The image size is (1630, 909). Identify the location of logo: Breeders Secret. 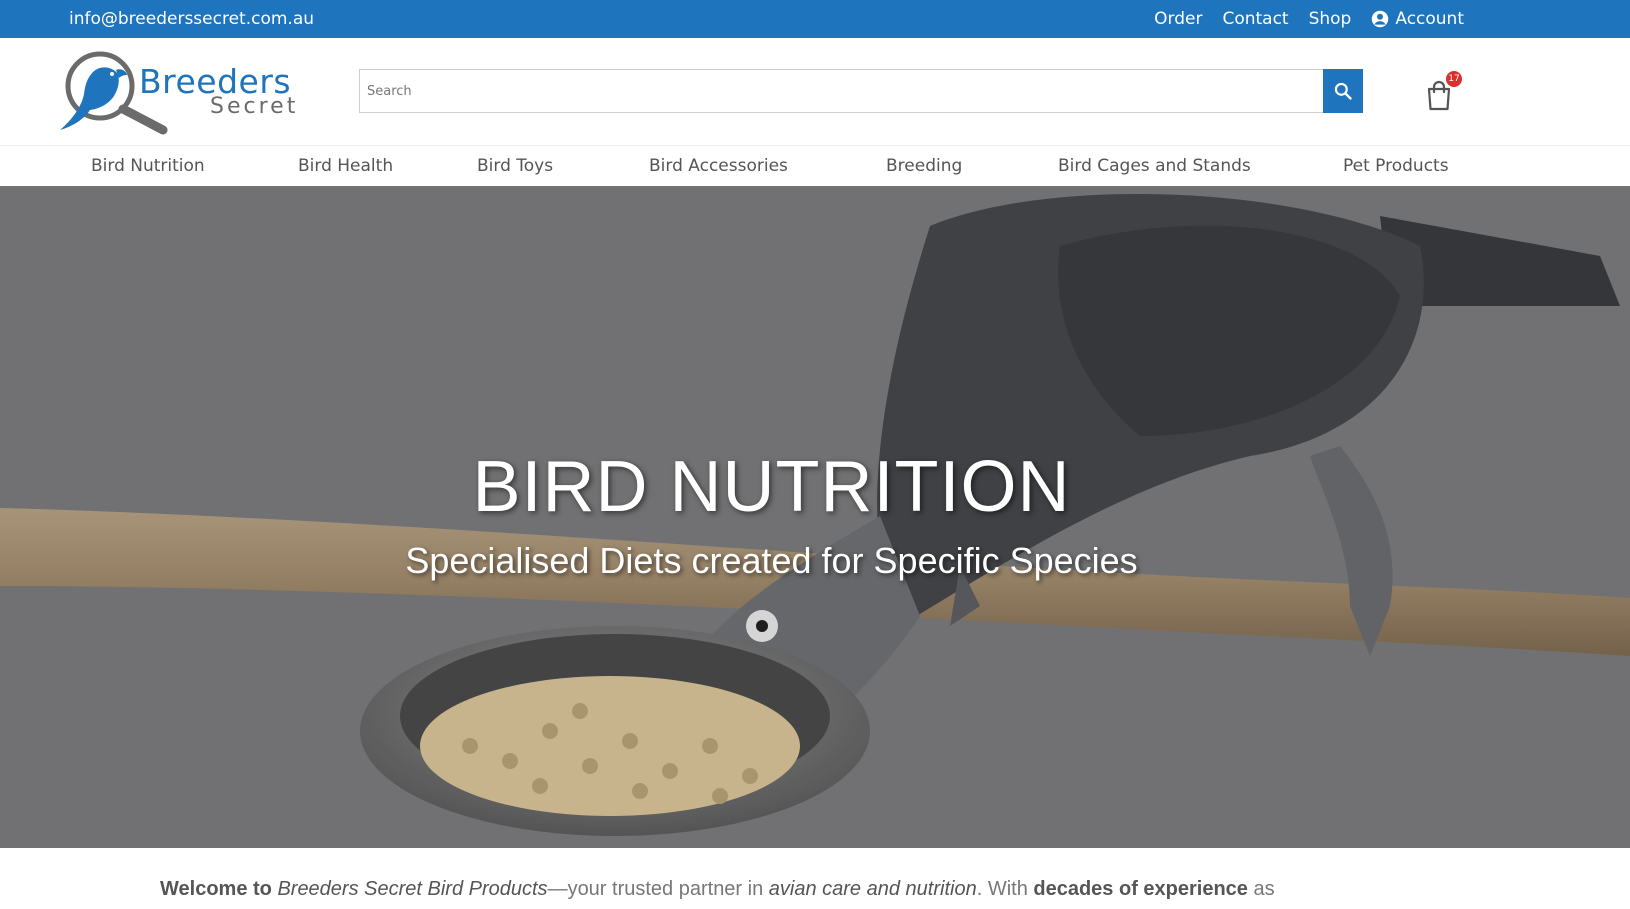
(180, 92).